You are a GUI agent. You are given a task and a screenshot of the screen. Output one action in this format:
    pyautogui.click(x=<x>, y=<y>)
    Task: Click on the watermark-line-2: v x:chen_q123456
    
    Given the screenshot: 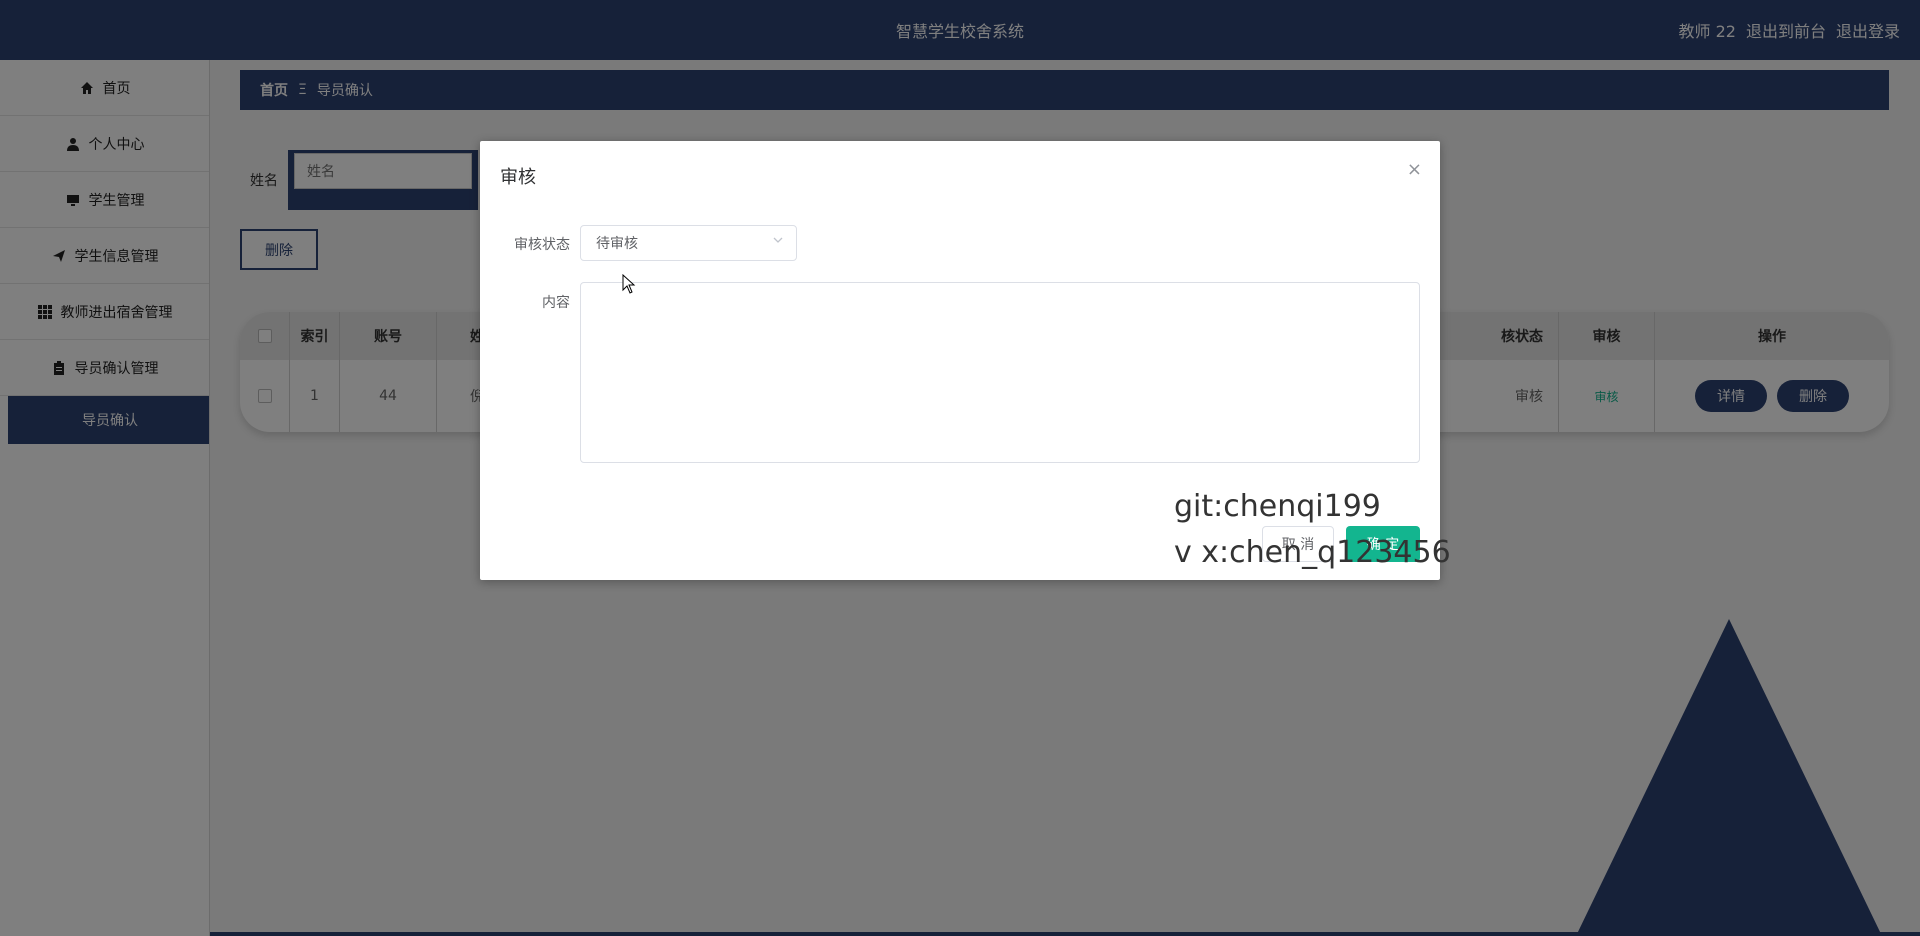 What is the action you would take?
    pyautogui.click(x=1312, y=552)
    